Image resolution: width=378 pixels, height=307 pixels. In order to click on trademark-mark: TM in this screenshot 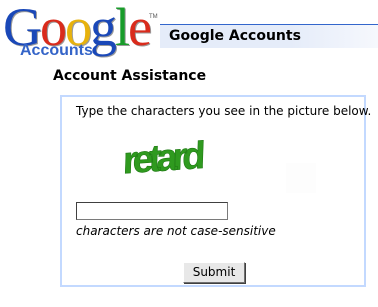, I will do `click(153, 17)`.